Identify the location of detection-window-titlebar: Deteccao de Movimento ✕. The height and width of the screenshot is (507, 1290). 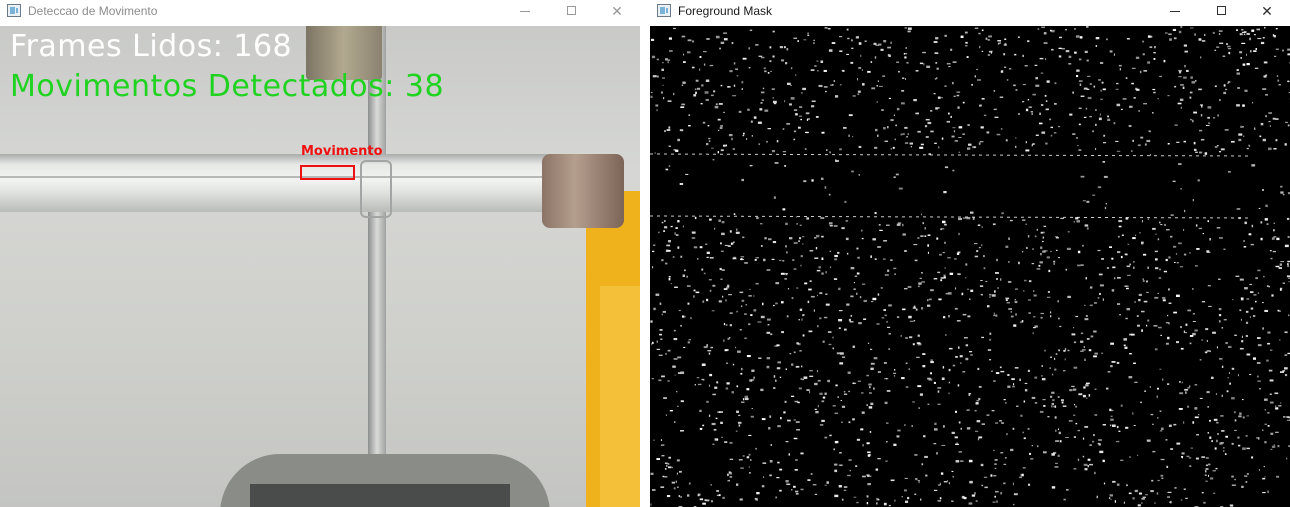
(320, 12).